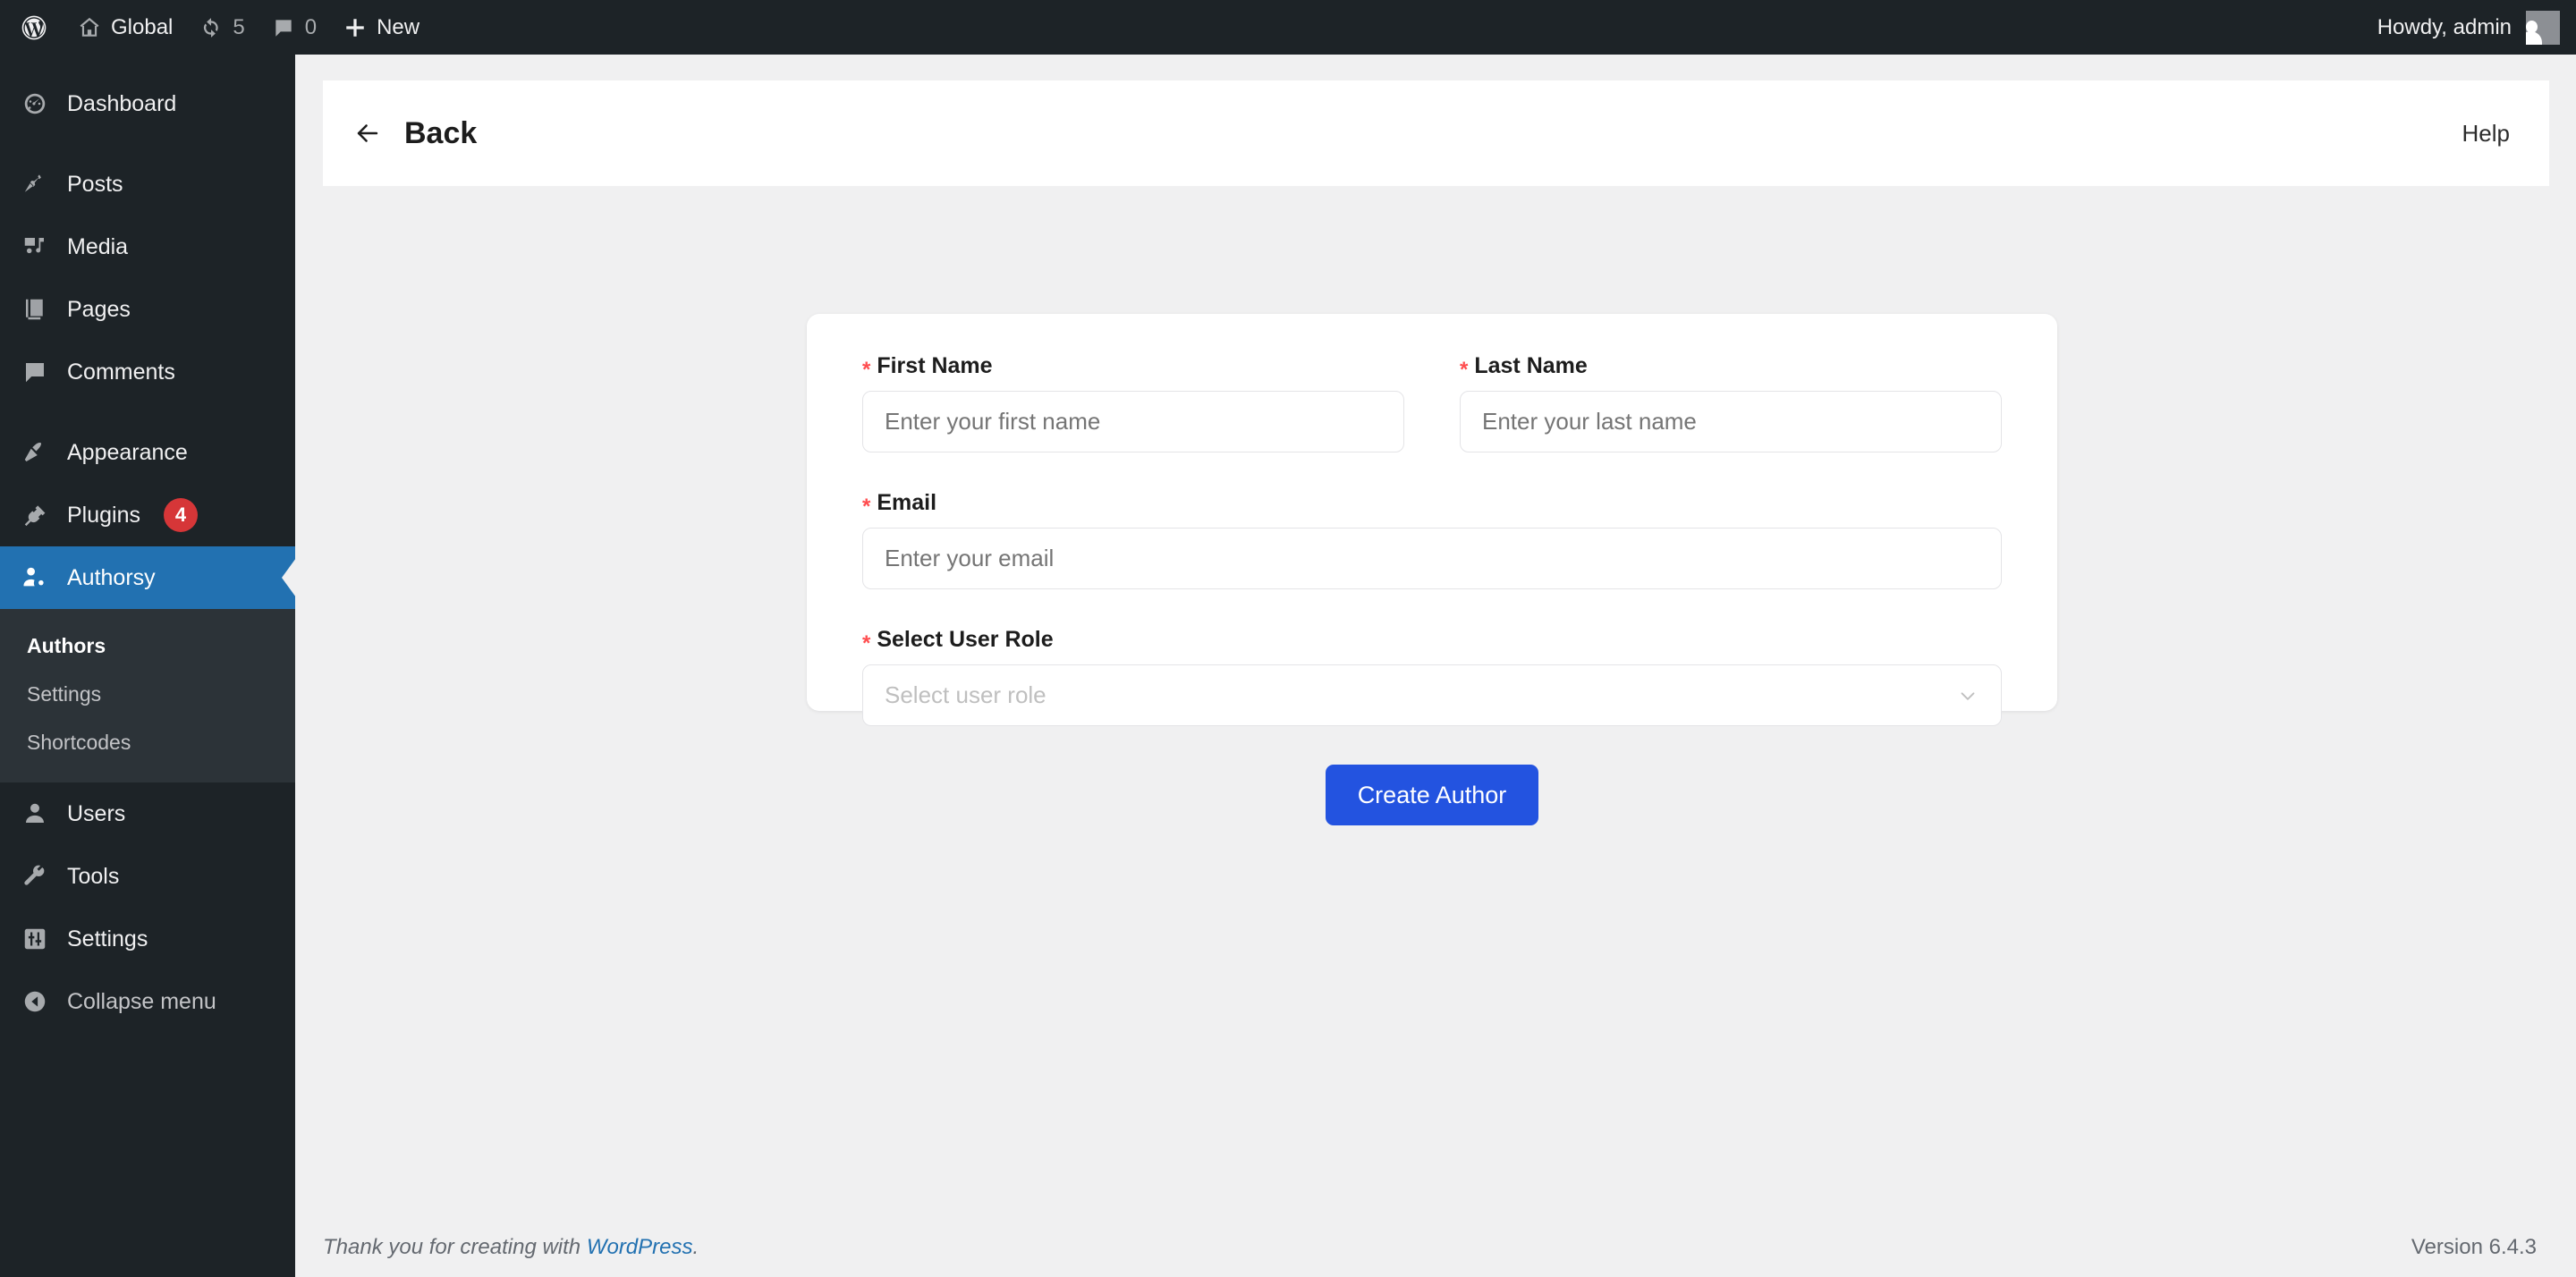  I want to click on user-role-field-group: * Select User Role Select user role, so click(1432, 676).